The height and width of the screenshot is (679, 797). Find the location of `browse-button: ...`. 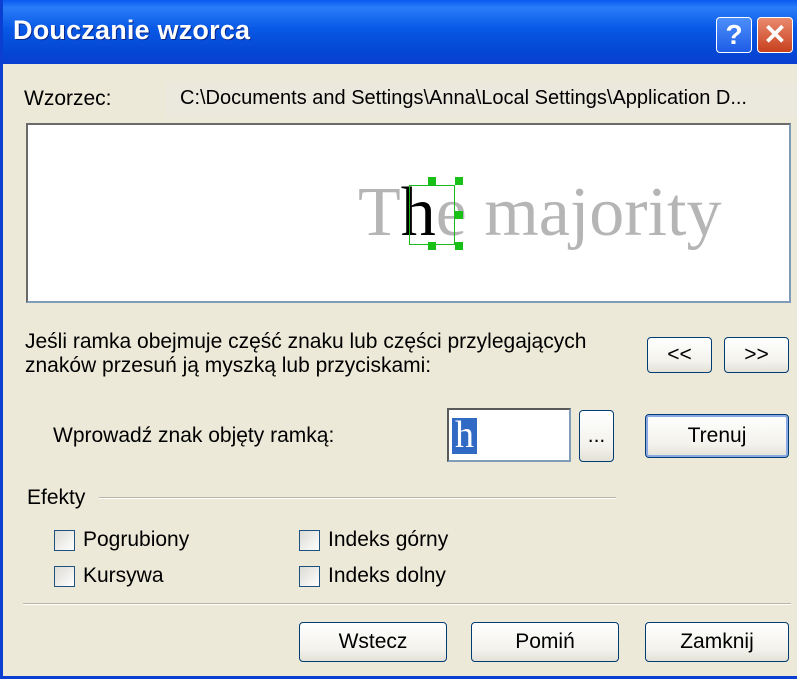

browse-button: ... is located at coordinates (596, 436).